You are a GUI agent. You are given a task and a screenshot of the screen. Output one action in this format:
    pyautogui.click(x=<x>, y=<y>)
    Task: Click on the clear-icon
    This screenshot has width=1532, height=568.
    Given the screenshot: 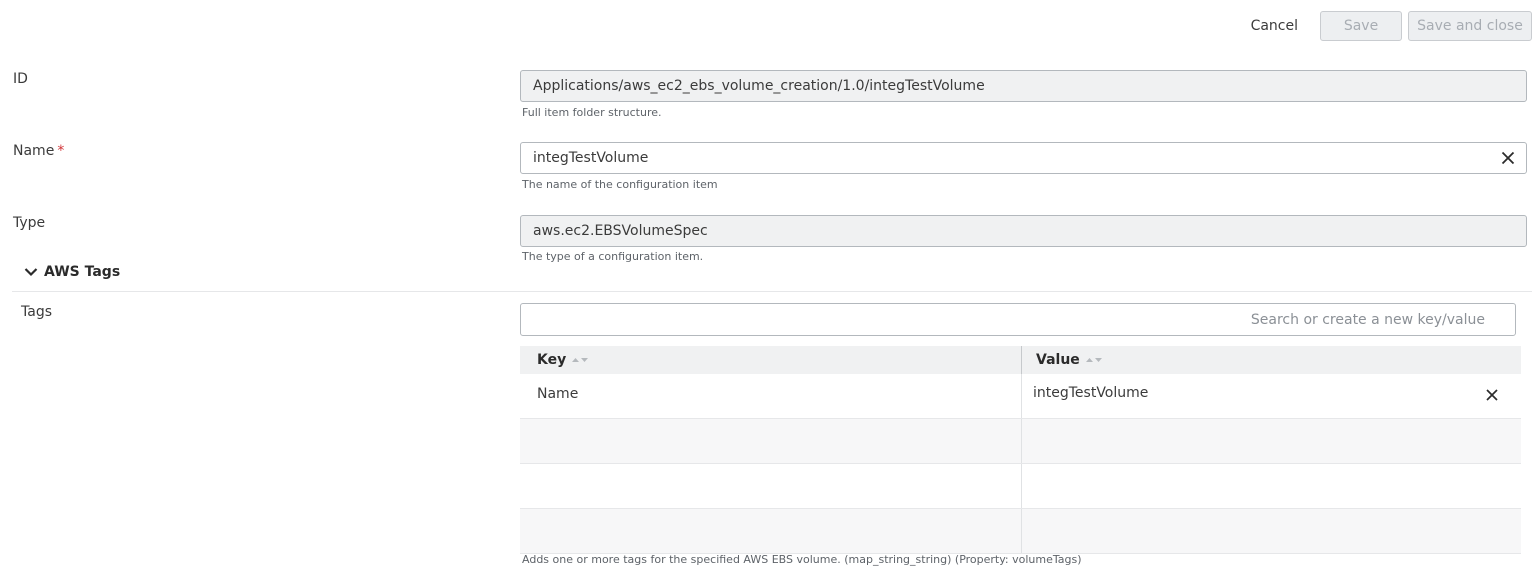 What is the action you would take?
    pyautogui.click(x=1508, y=158)
    